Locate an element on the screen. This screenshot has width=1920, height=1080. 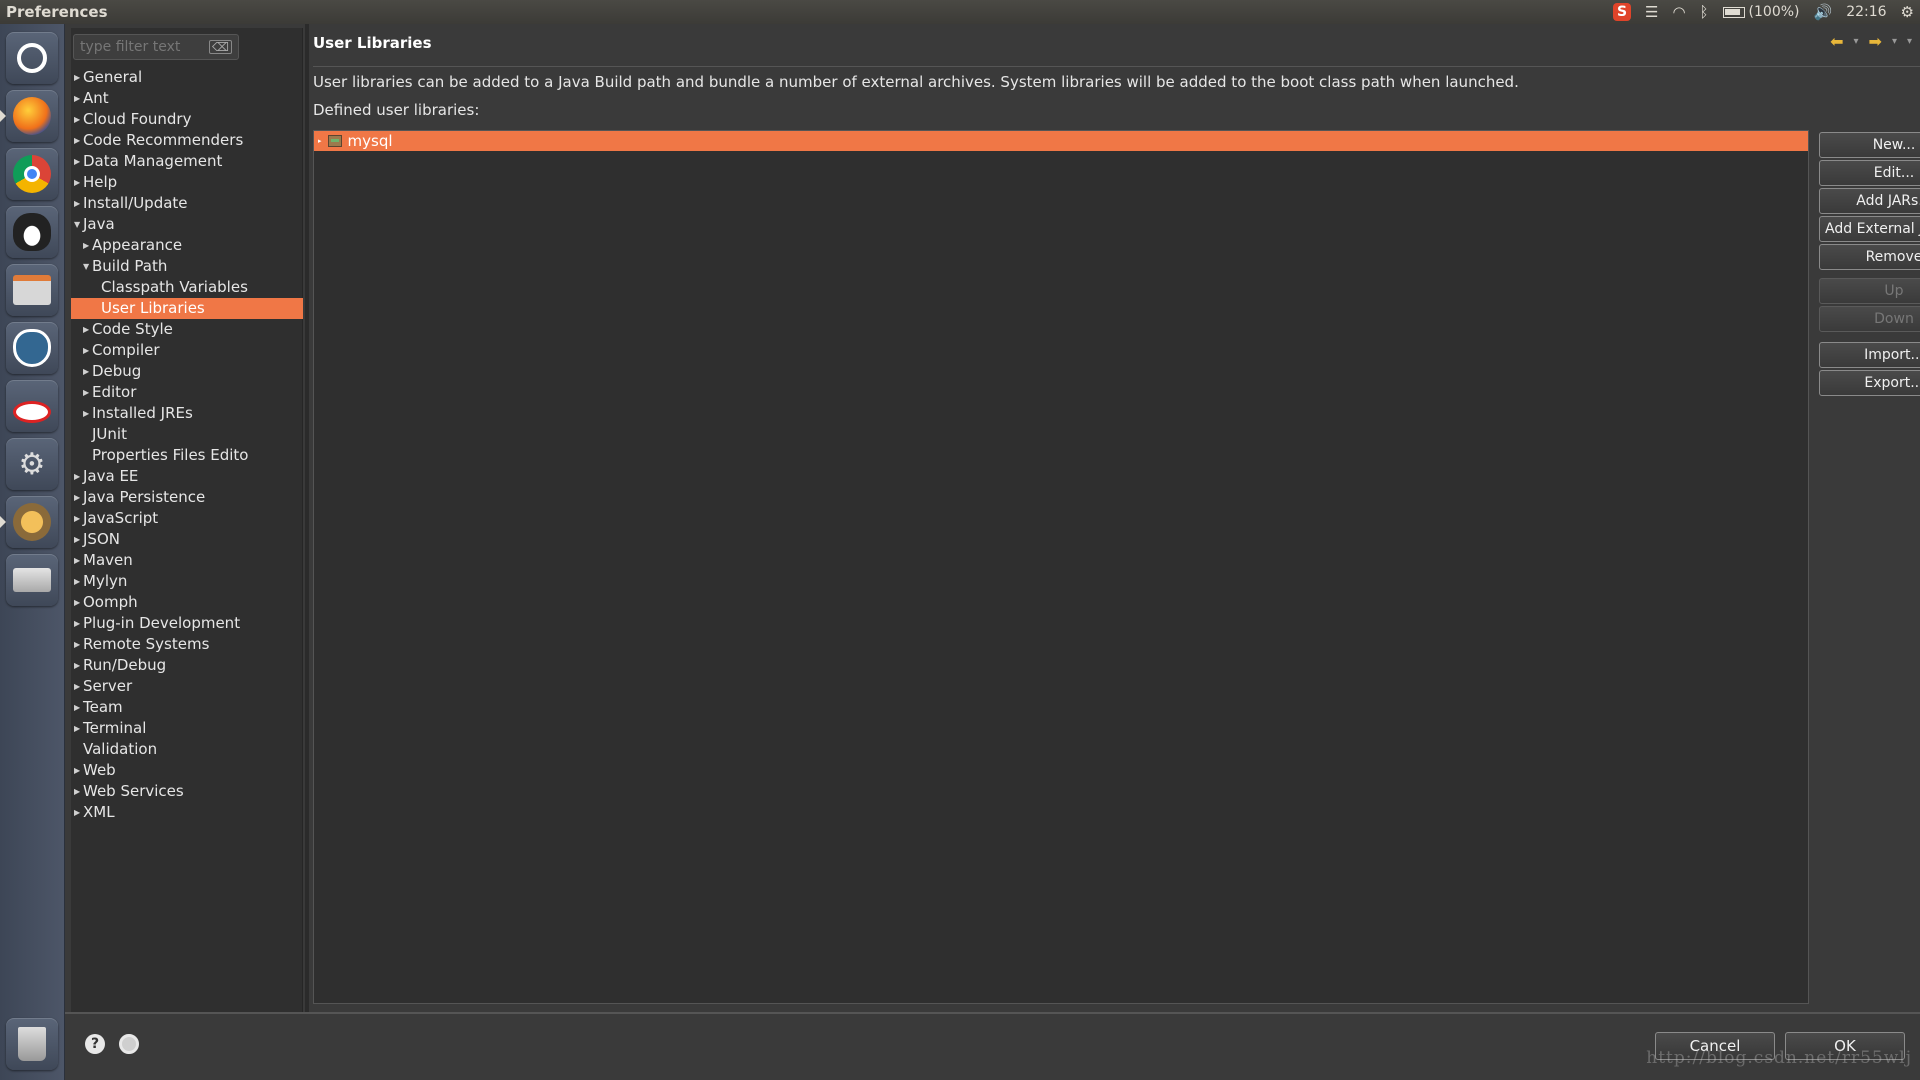
back-dropdown-icon: ▾ is located at coordinates (1856, 41).